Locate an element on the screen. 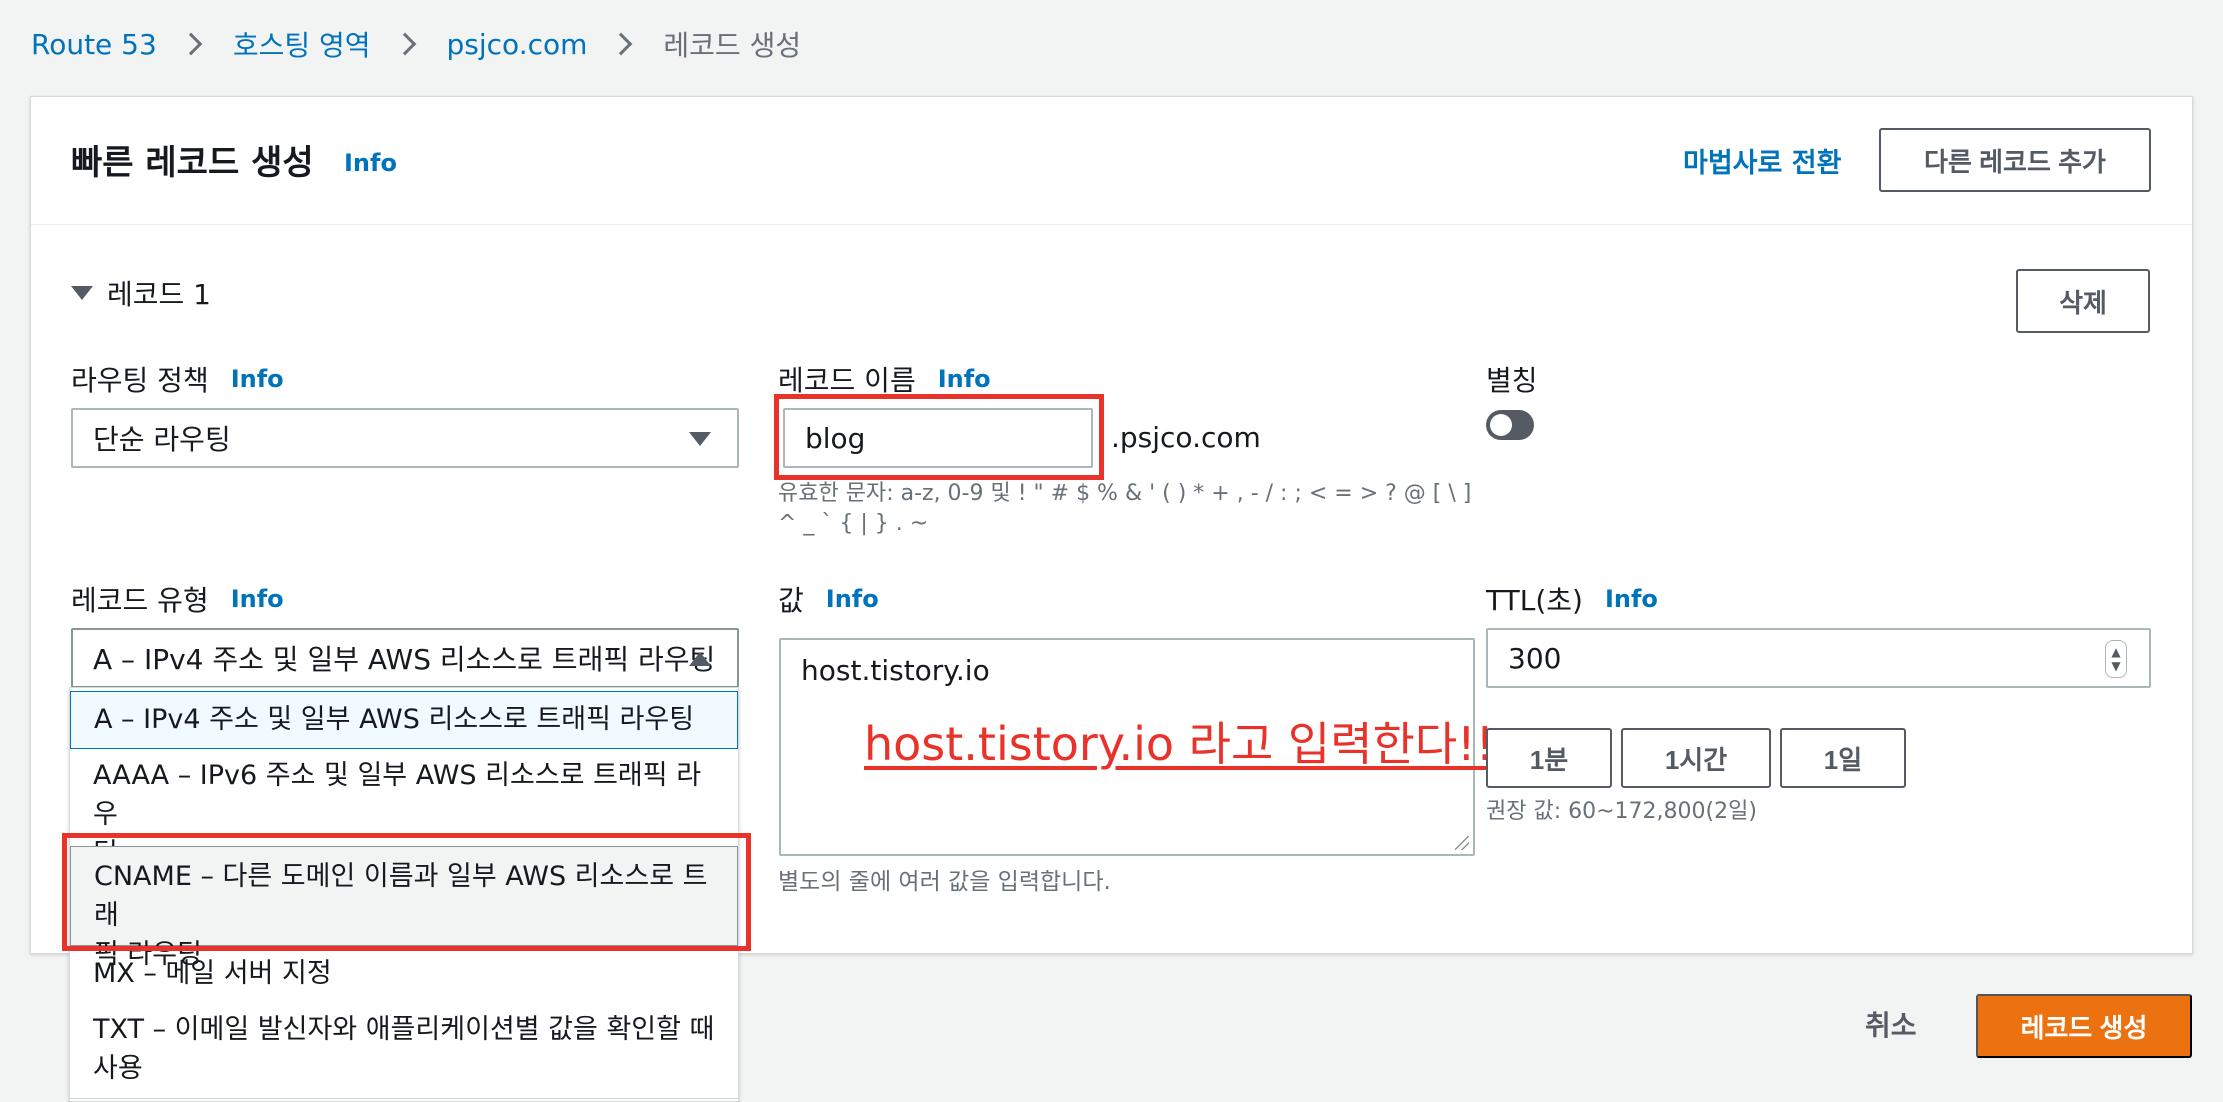  alias-toggle is located at coordinates (1510, 425).